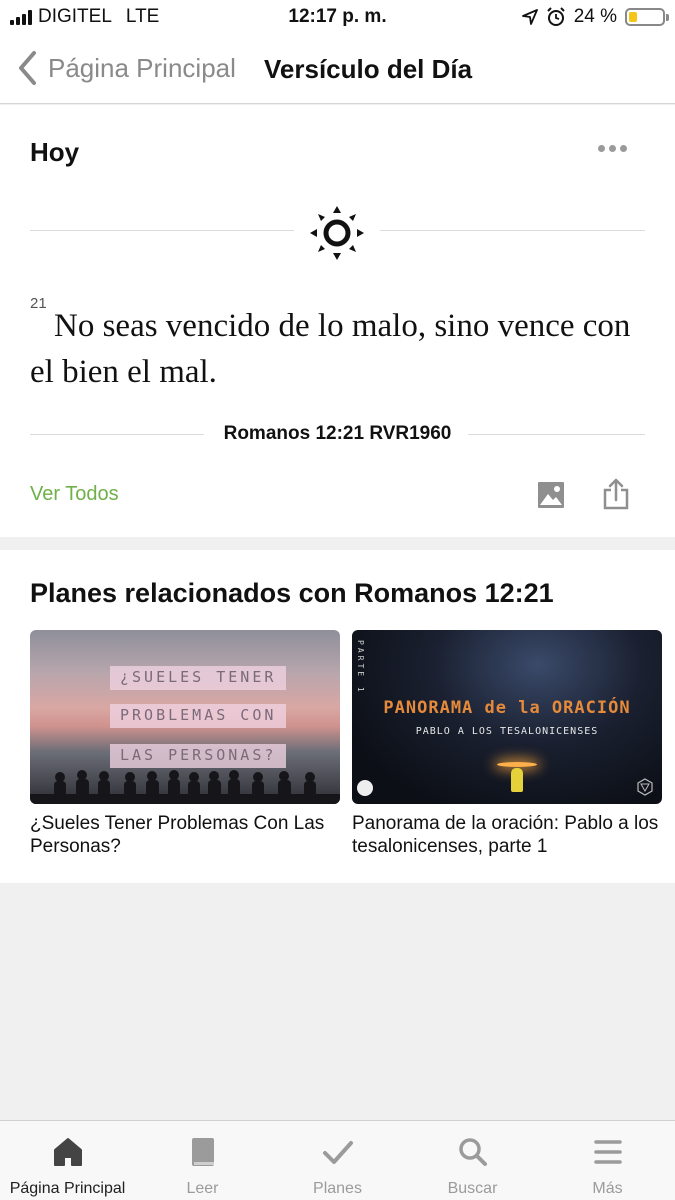 The image size is (675, 1200). What do you see at coordinates (472, 1152) in the screenshot?
I see `search-icon` at bounding box center [472, 1152].